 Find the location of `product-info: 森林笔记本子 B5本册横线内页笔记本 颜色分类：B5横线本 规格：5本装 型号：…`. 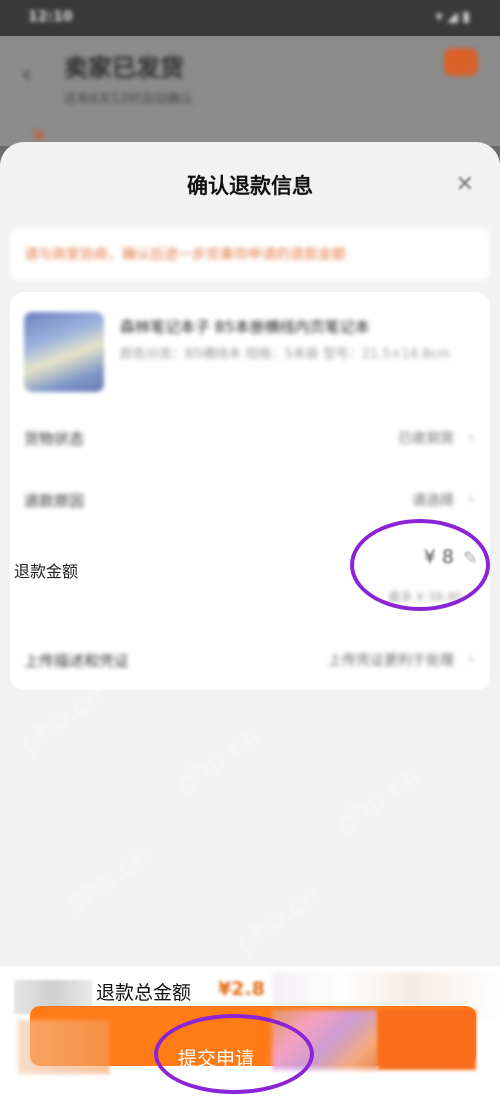

product-info: 森林笔记本子 B5本册横线内页笔记本 颜色分类：B5横线本 规格：5本装 型号：… is located at coordinates (295, 340).